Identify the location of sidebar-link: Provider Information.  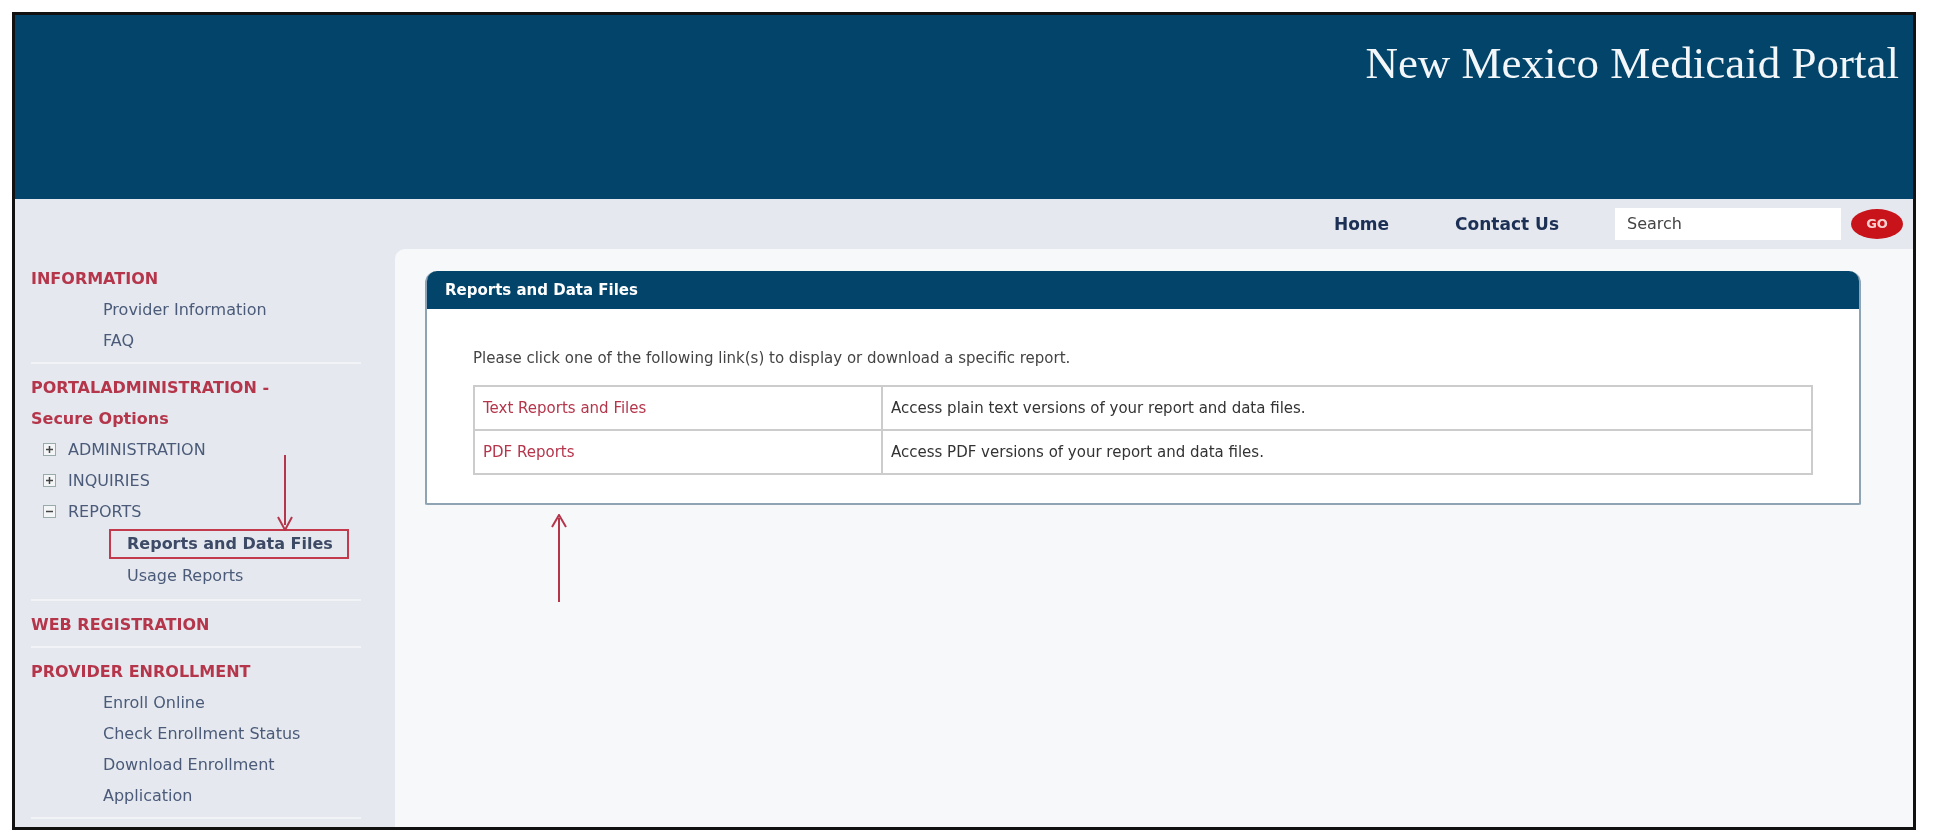
(181, 309).